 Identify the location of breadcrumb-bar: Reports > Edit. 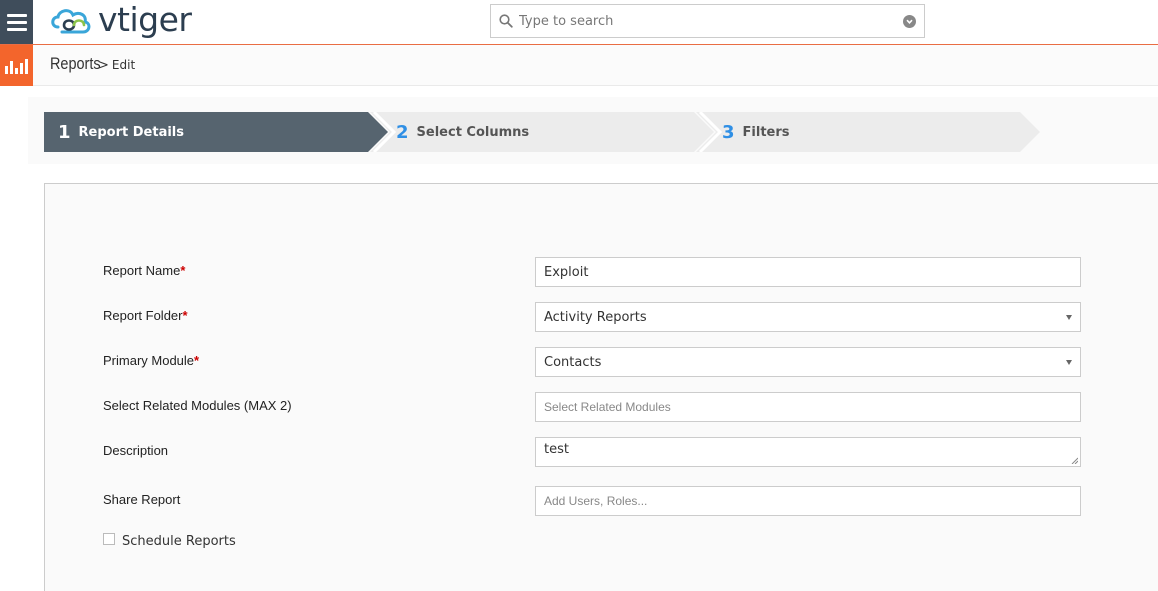
(579, 65).